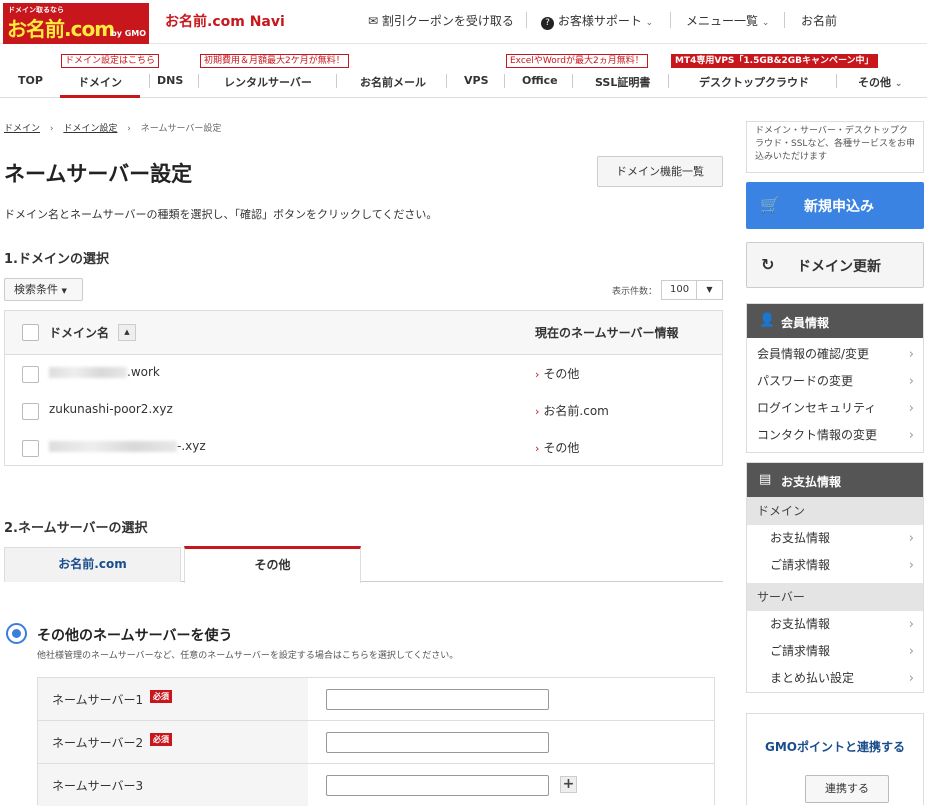 This screenshot has width=927, height=806. I want to click on member-item: 会員情報の確認/変更 ›, so click(835, 354).